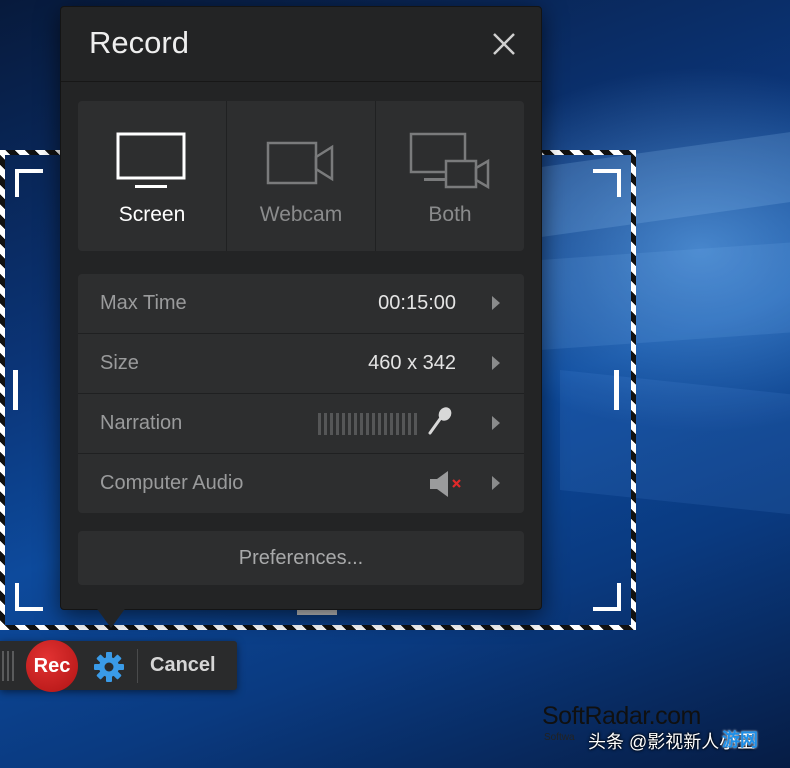 The image size is (790, 768). What do you see at coordinates (449, 161) in the screenshot?
I see `monitor-webcam-icon` at bounding box center [449, 161].